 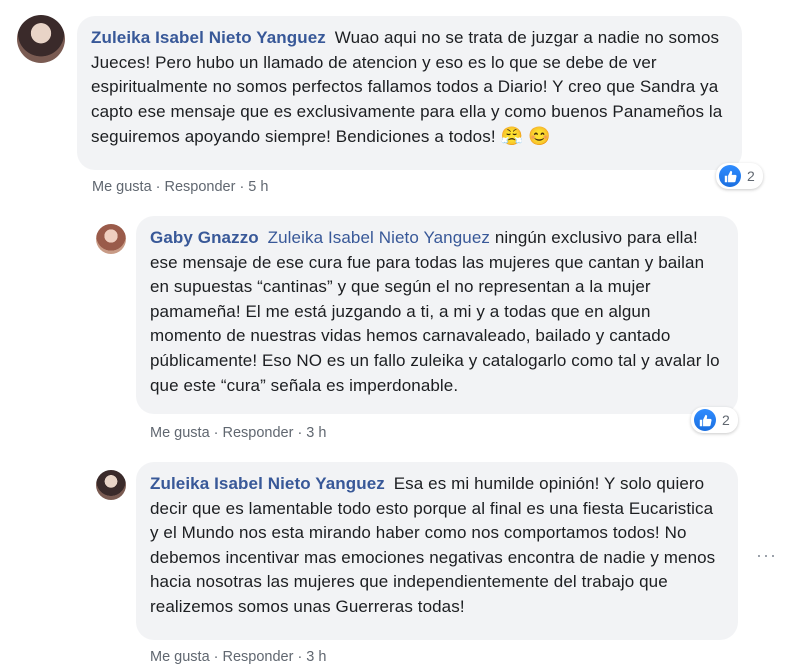 I want to click on comment-actions: Me gusta · Responder · 3 h, so click(x=238, y=657).